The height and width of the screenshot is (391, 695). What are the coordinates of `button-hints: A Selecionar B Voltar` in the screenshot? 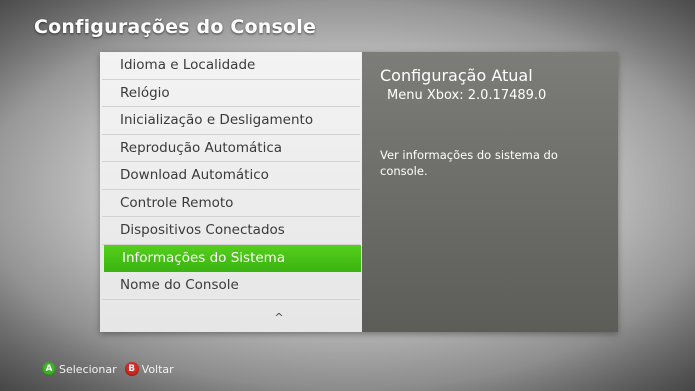 It's located at (108, 369).